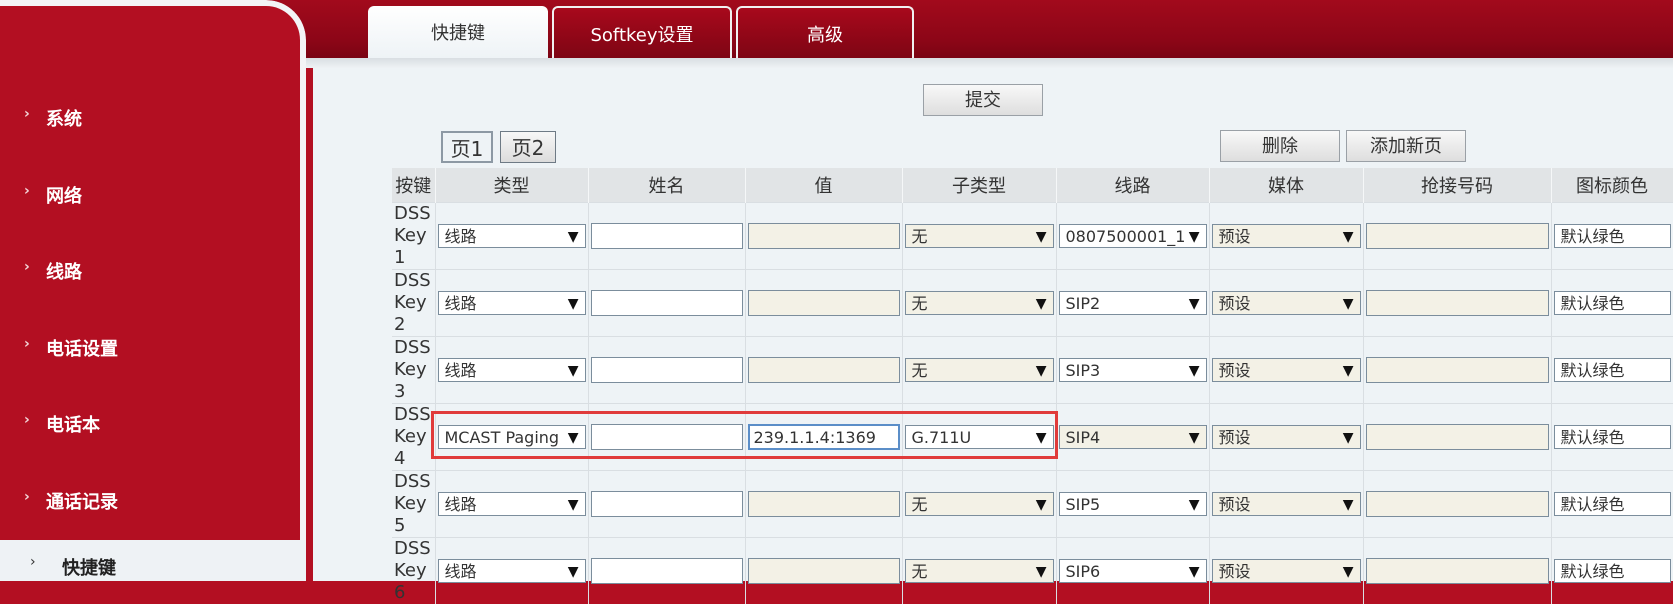 The height and width of the screenshot is (604, 1673). I want to click on table-row: DSSKey1 线路▼ 无▼ 0807500001_1▼ 预设▼ 默认绿色, so click(1032, 236).